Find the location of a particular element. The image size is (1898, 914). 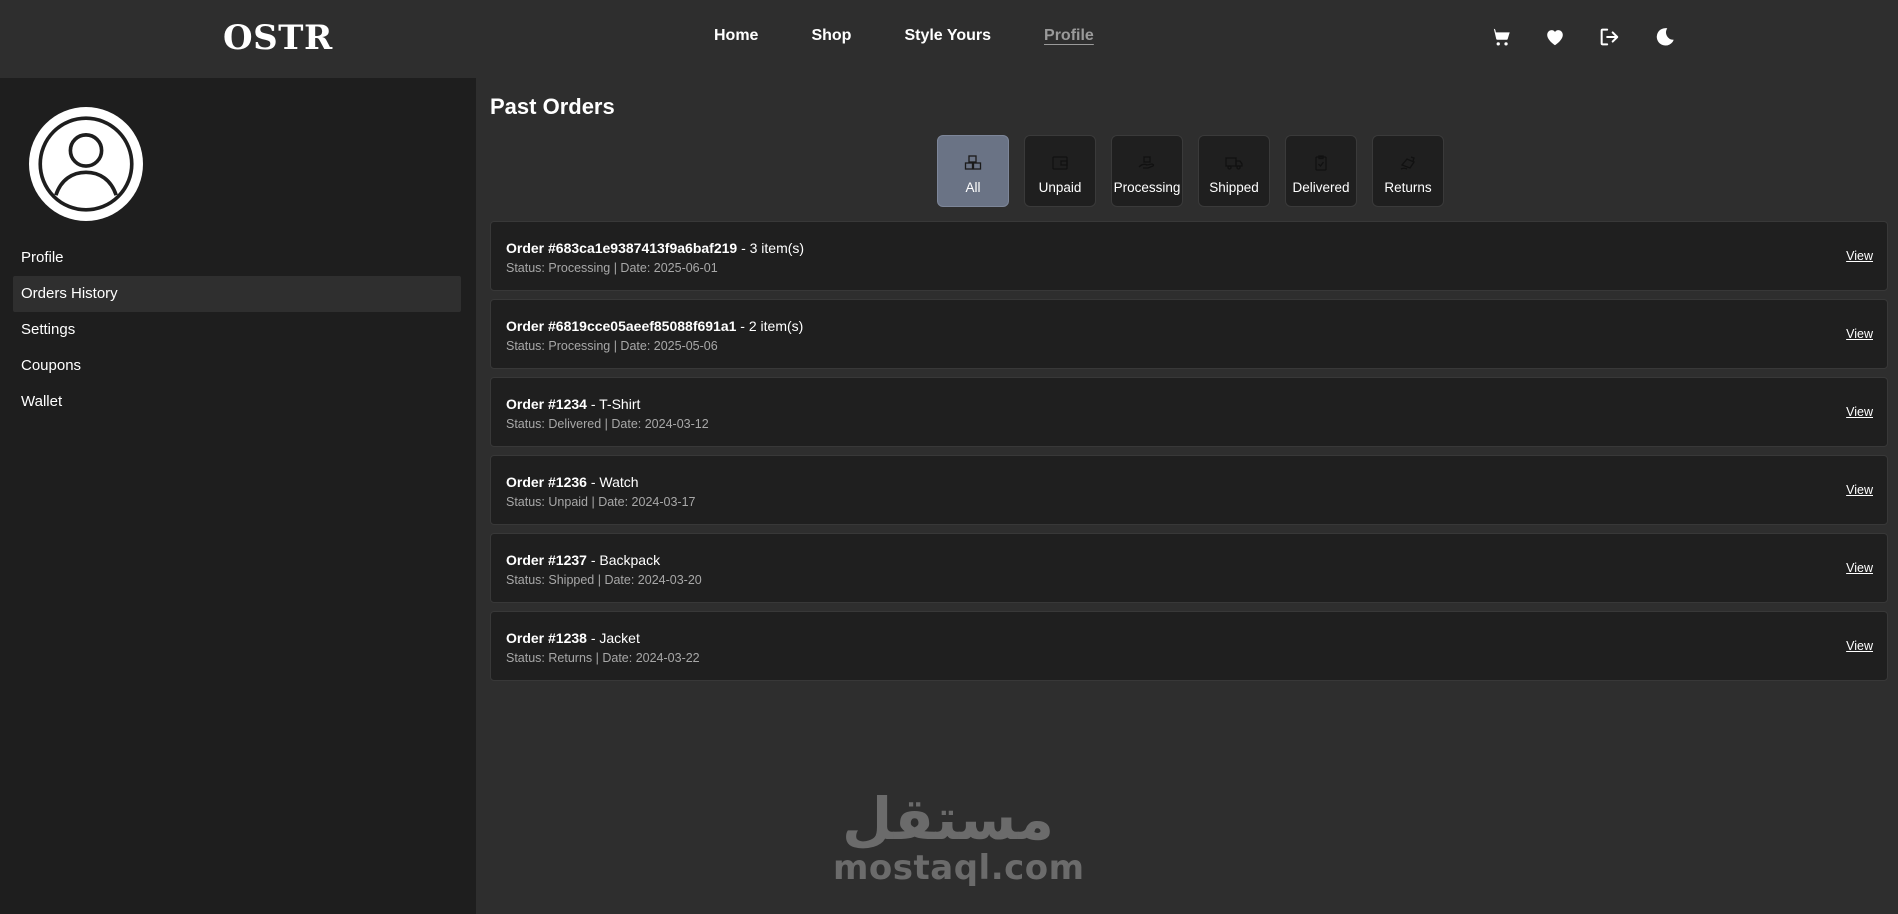

filter-label: Returns is located at coordinates (1408, 187).